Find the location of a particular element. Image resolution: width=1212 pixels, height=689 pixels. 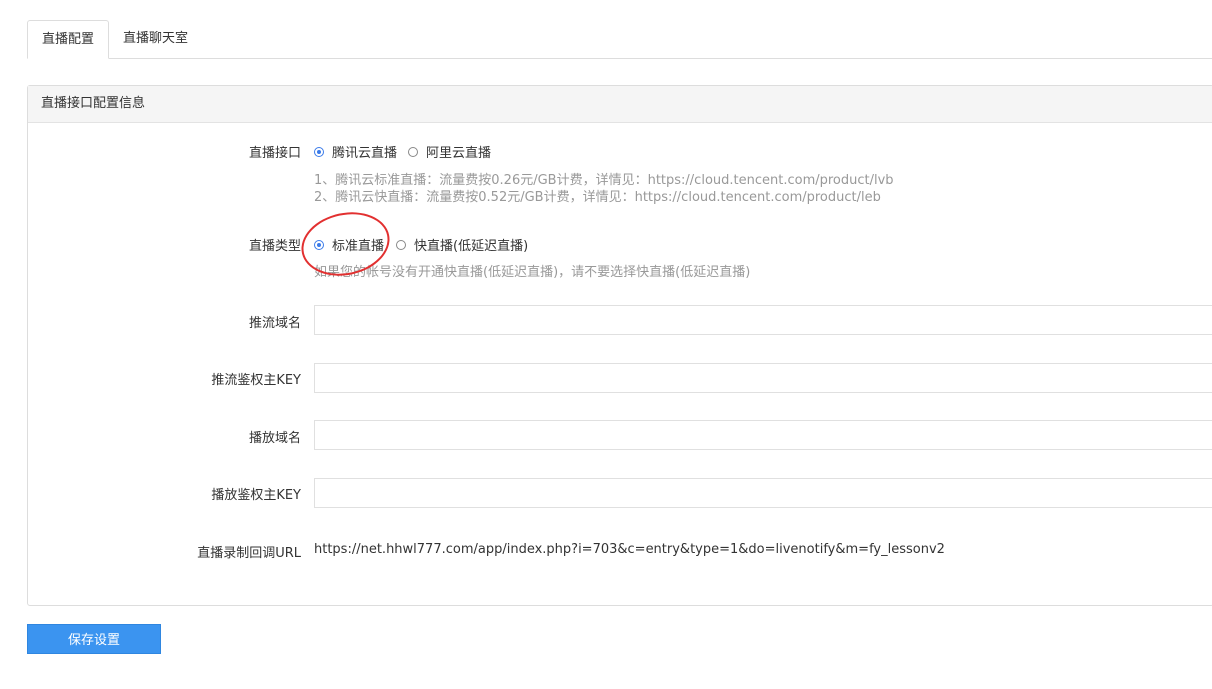

radio-standard: 标准直播 is located at coordinates (349, 244).